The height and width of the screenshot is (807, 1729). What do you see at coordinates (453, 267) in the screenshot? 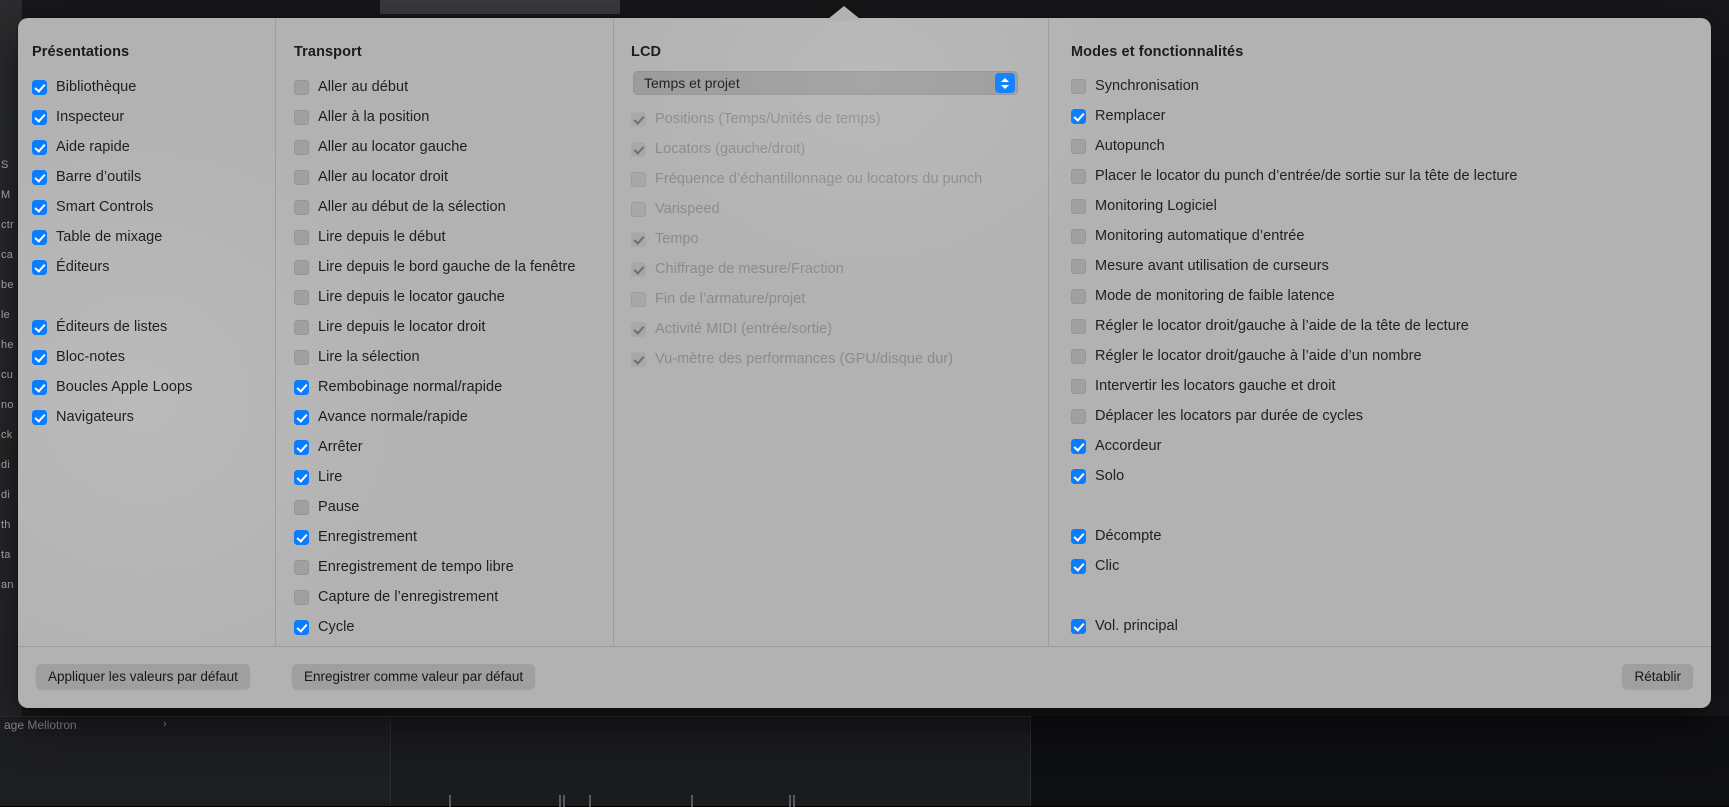
I see `checkbox-row: Lire depuis le bord gauche de la fenêtre` at bounding box center [453, 267].